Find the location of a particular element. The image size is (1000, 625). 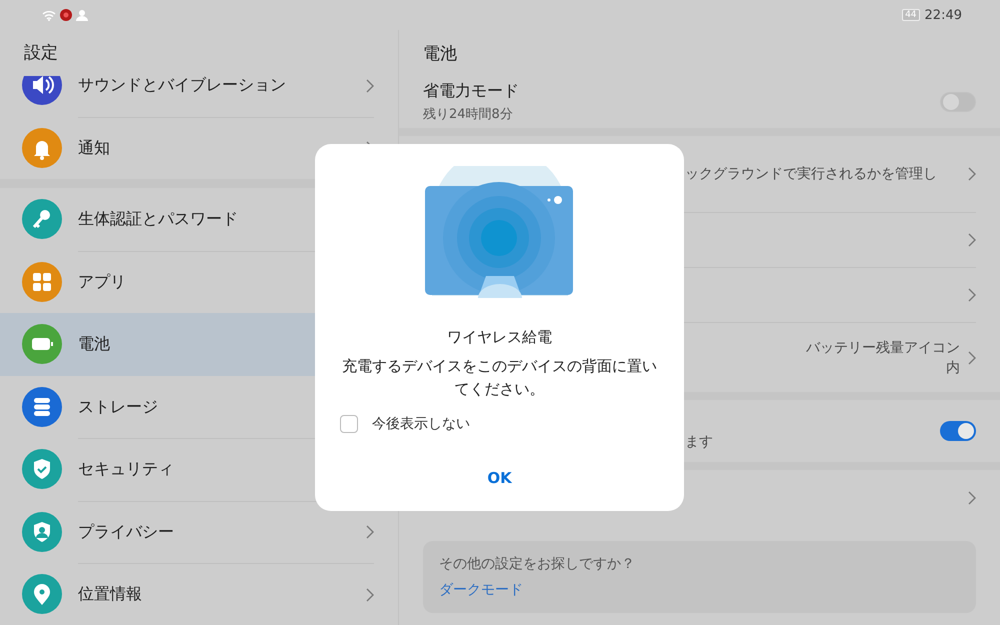

battery-level: 44 is located at coordinates (911, 15).